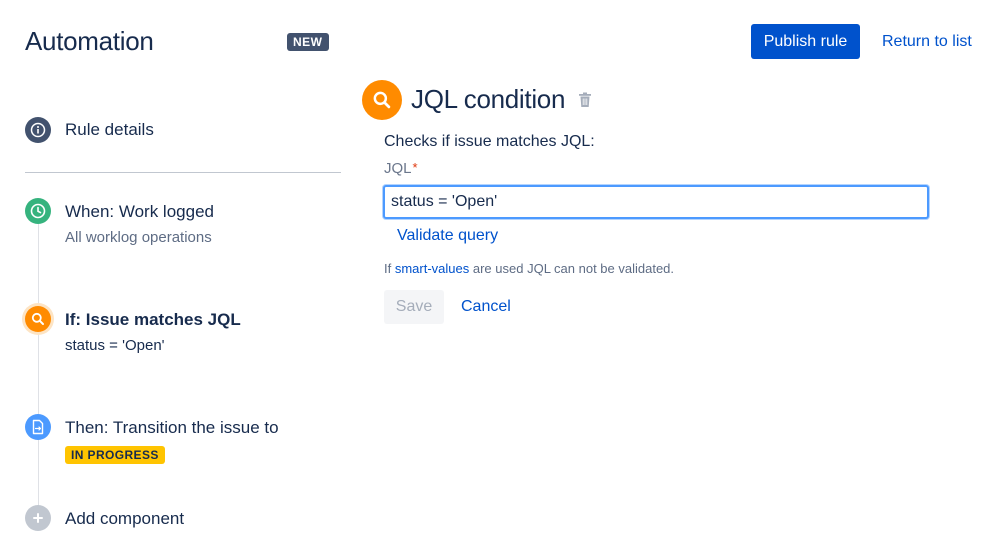  Describe the element at coordinates (38, 518) in the screenshot. I see `plus-icon` at that location.